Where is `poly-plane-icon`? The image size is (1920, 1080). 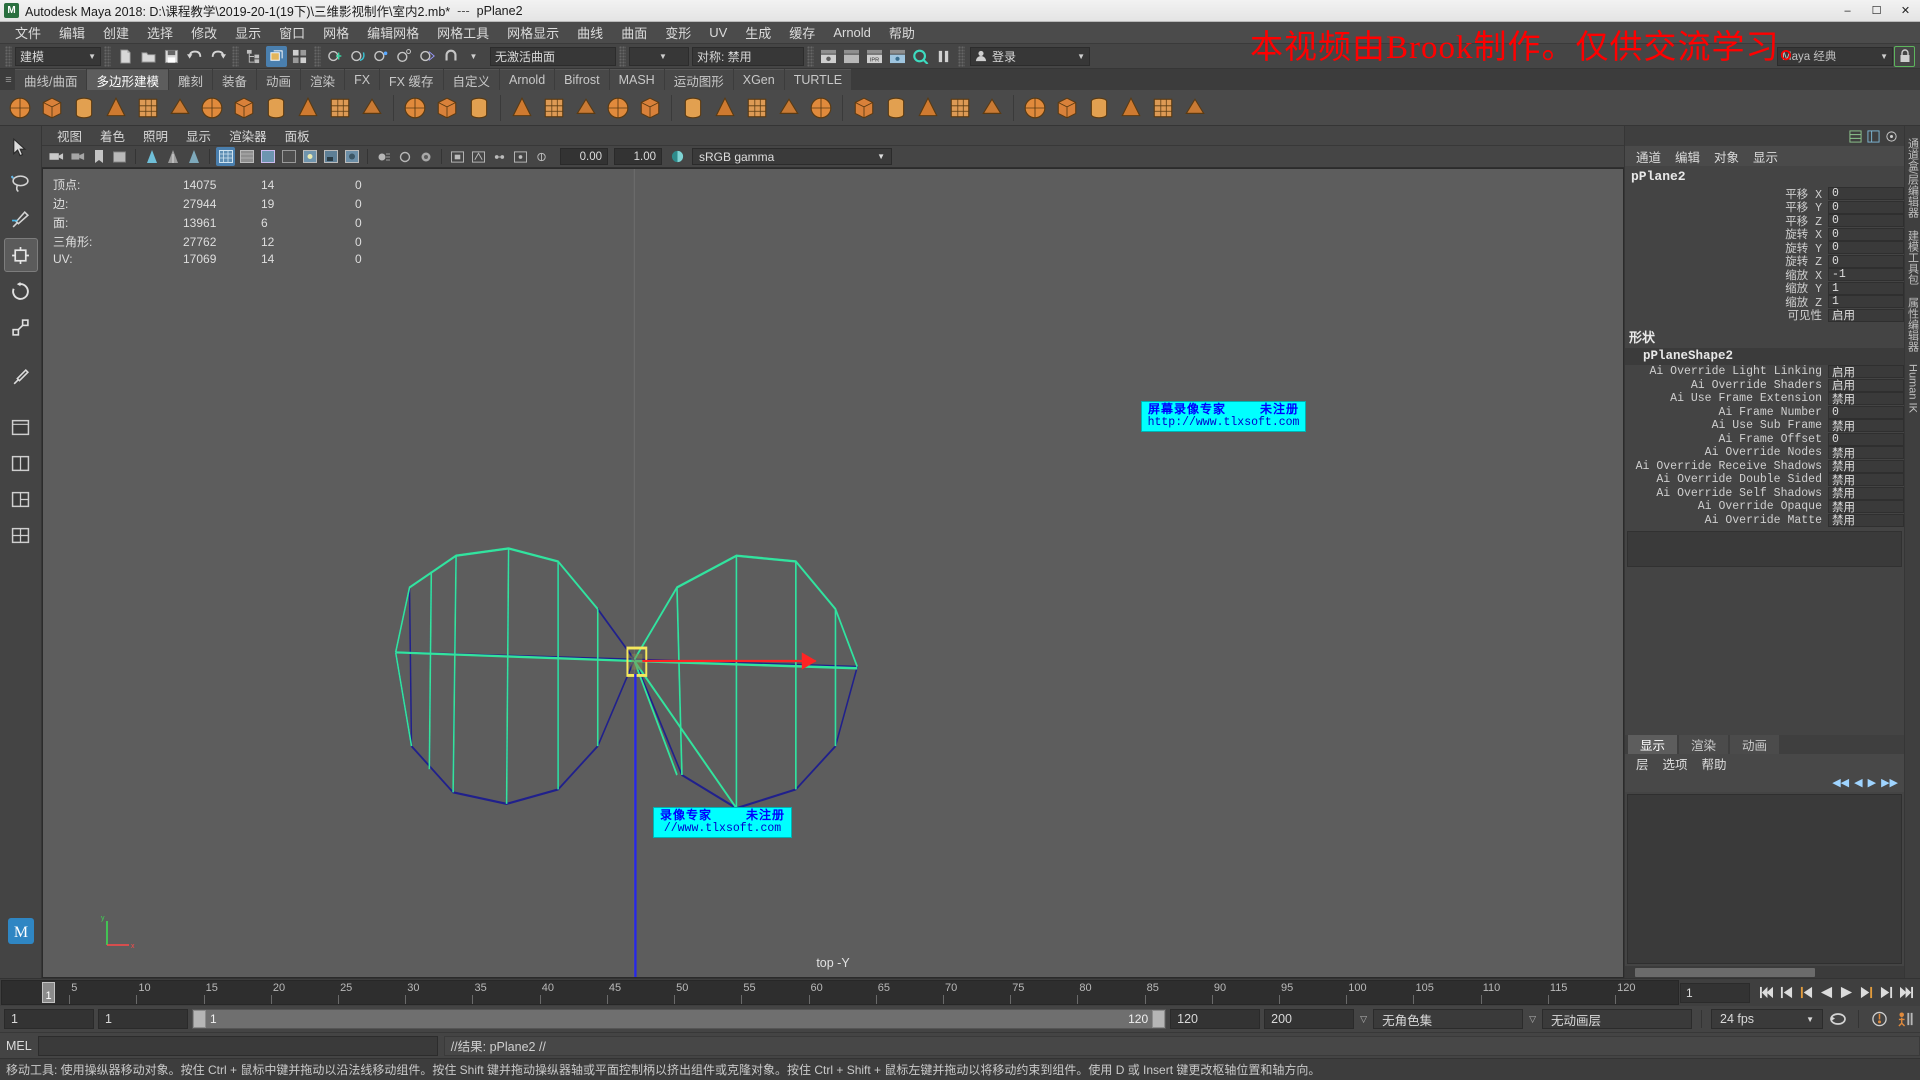
poly-plane-icon is located at coordinates (180, 107).